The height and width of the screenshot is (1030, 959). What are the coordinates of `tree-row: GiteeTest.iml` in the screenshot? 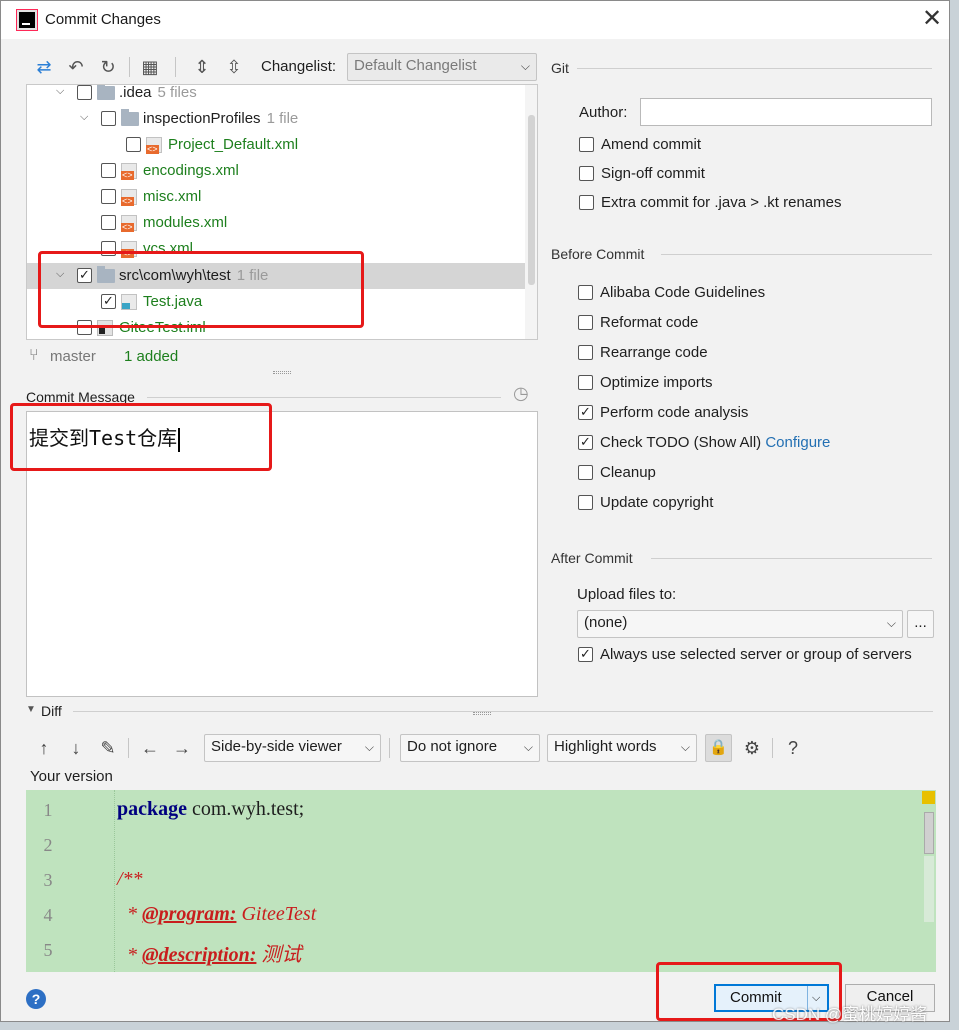 It's located at (276, 327).